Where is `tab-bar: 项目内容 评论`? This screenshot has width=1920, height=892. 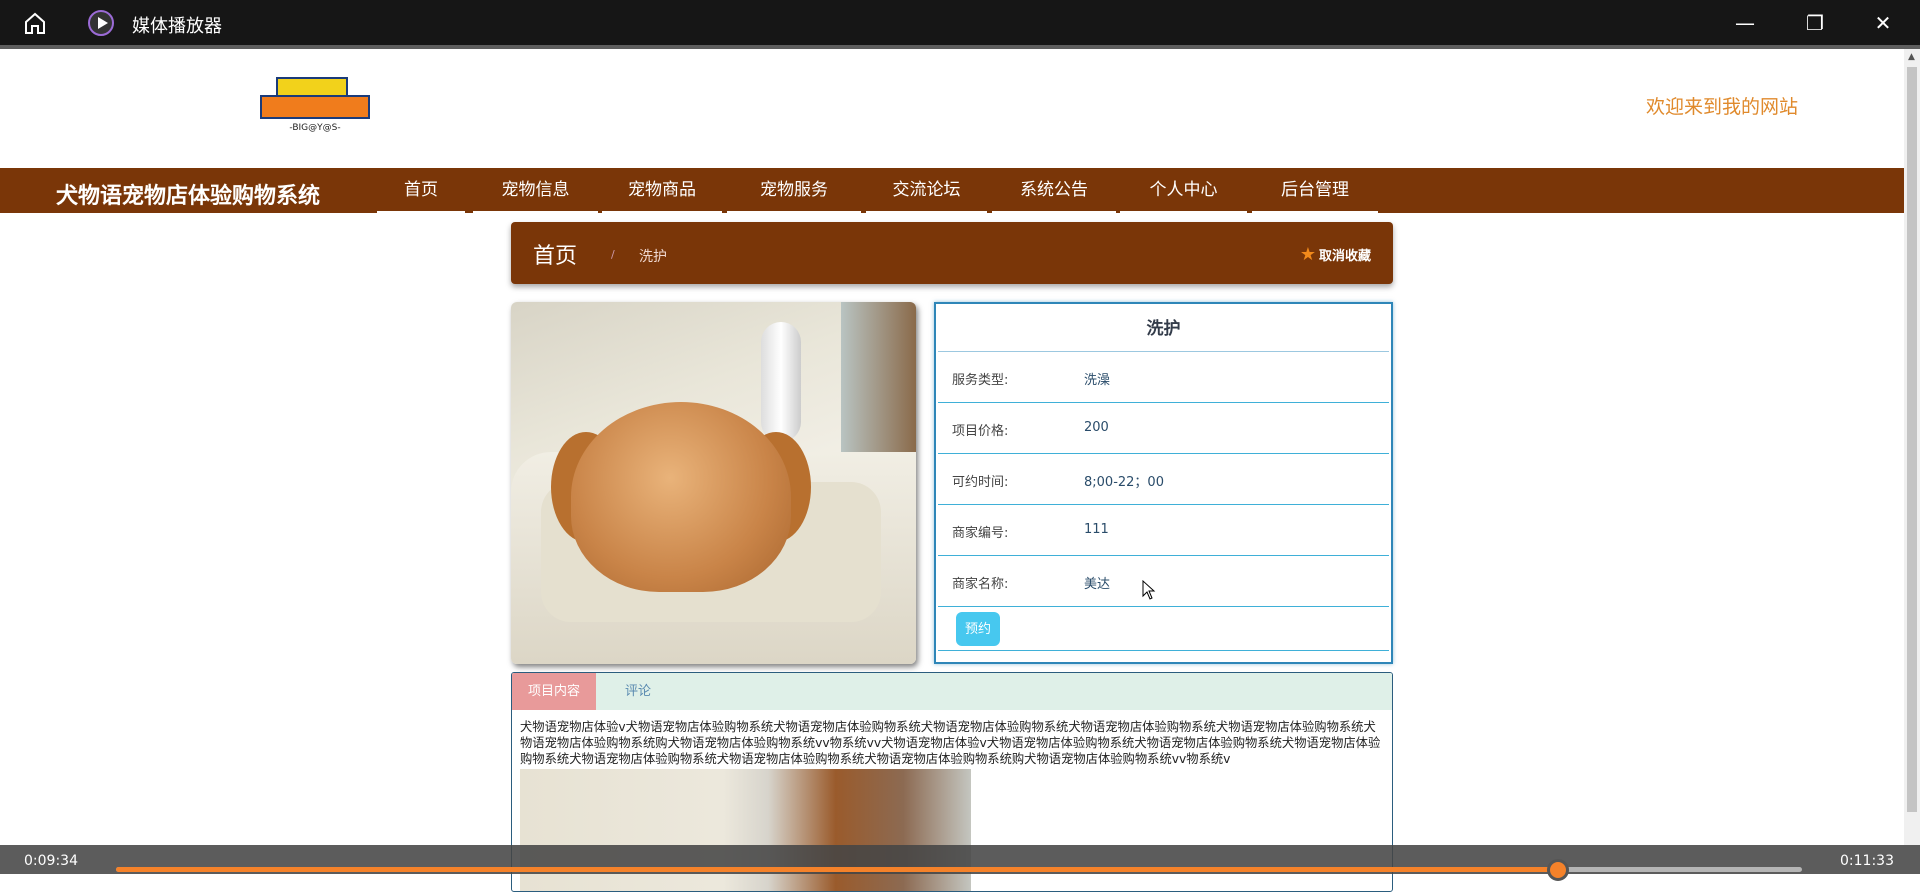
tab-bar: 项目内容 评论 is located at coordinates (952, 691).